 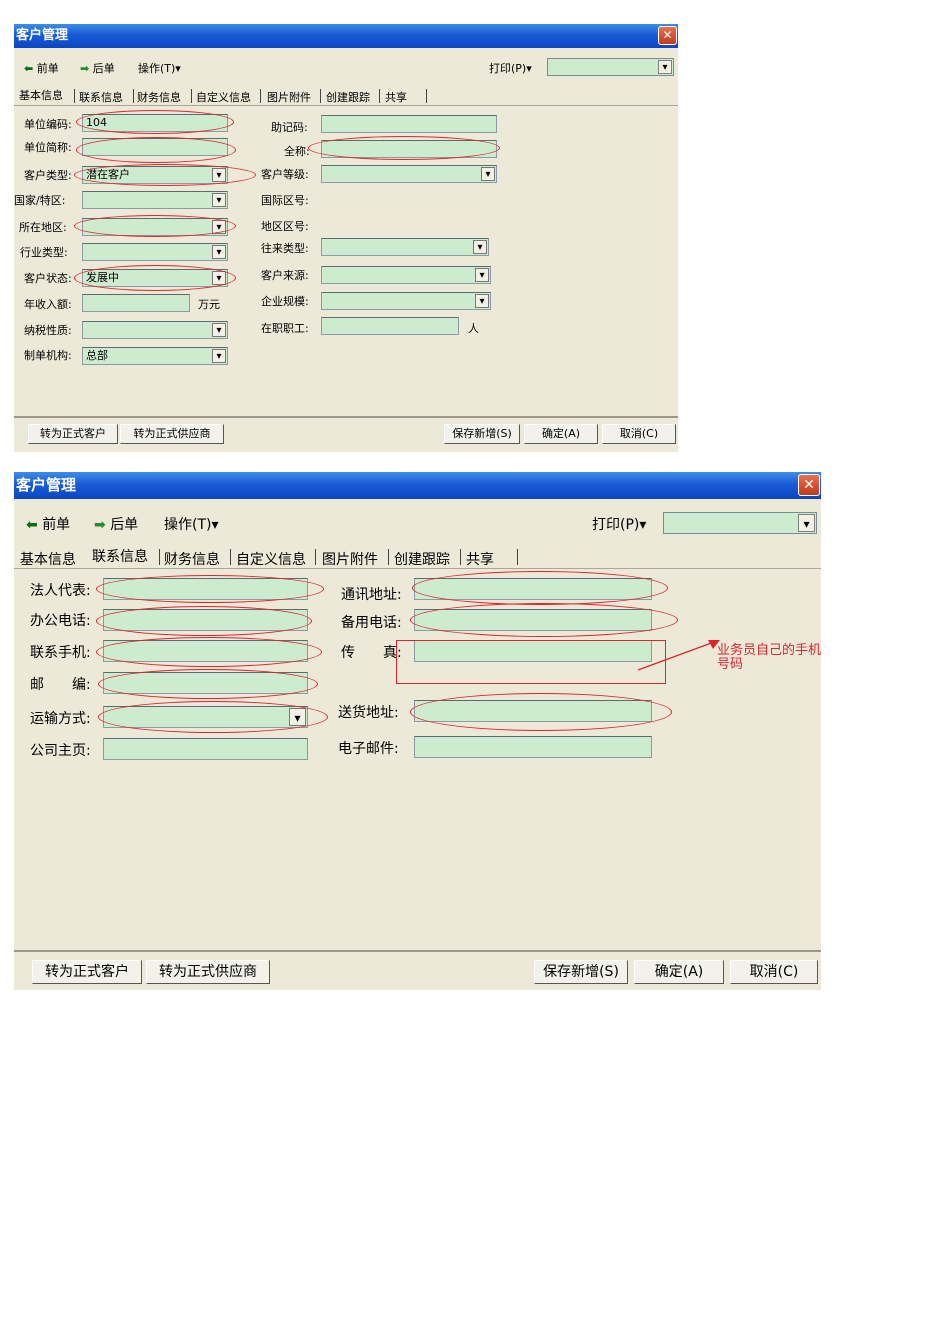 I want to click on employees-unit: 人, so click(x=473, y=328).